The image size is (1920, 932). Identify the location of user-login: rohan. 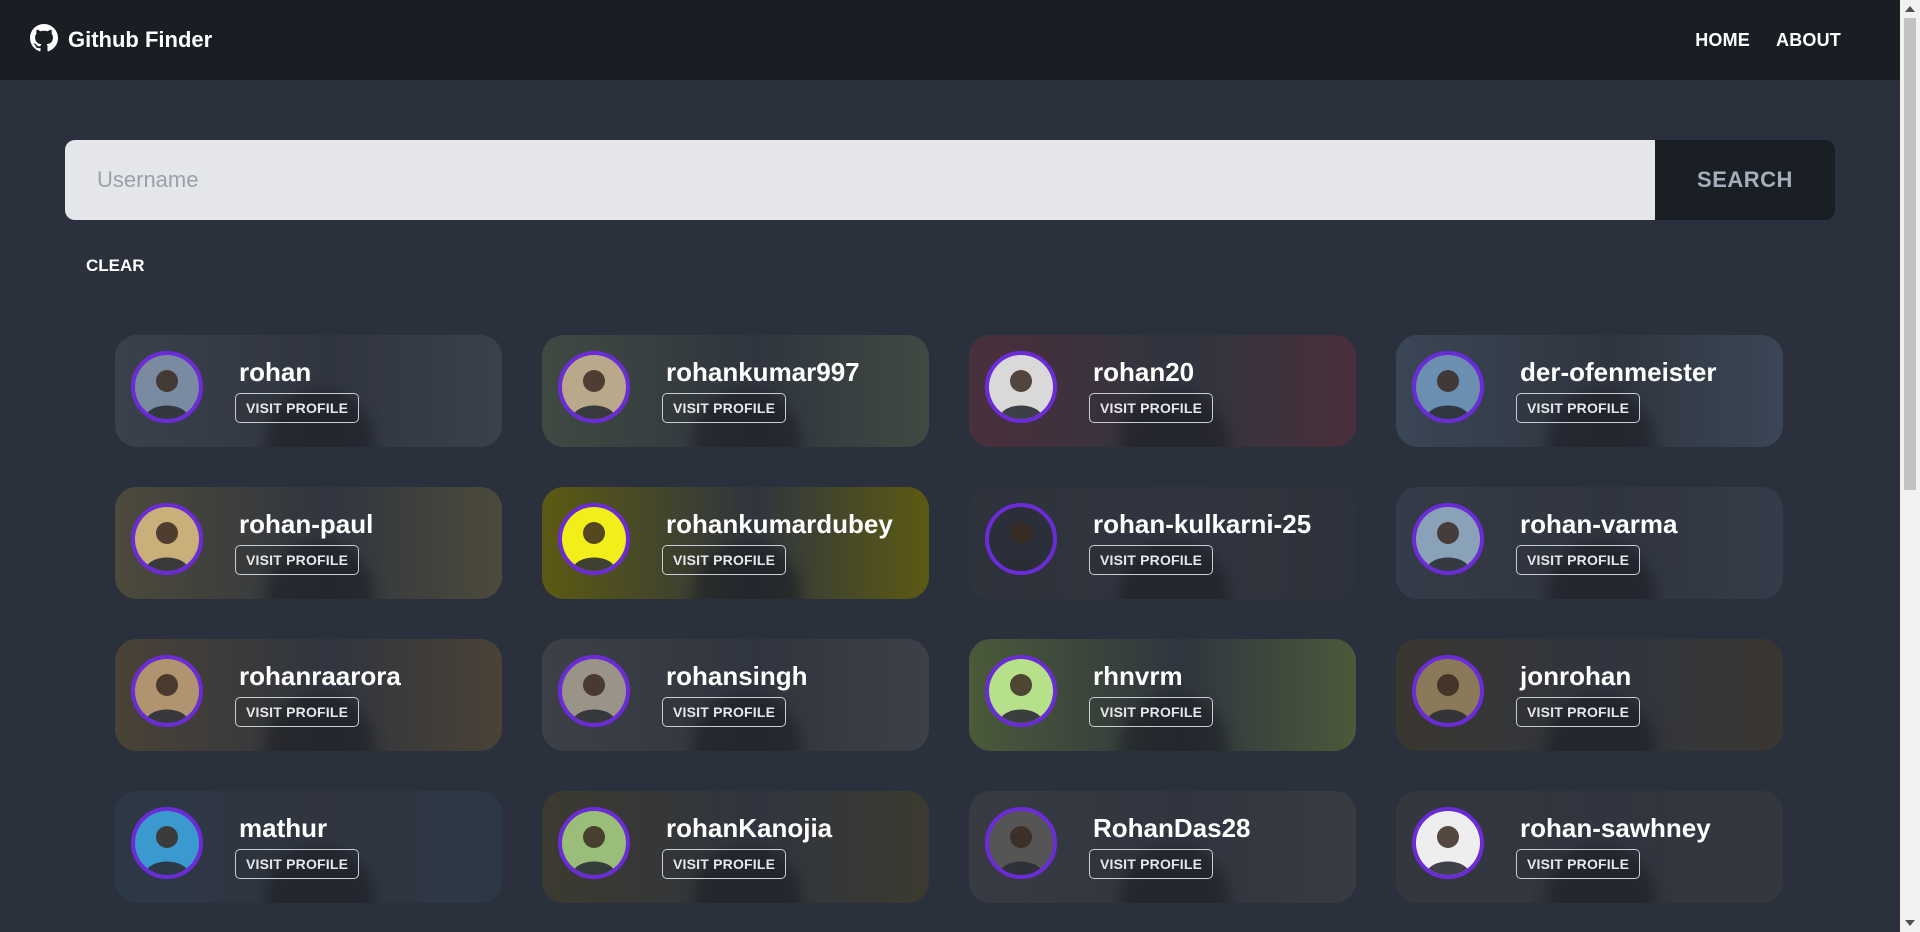
(275, 372).